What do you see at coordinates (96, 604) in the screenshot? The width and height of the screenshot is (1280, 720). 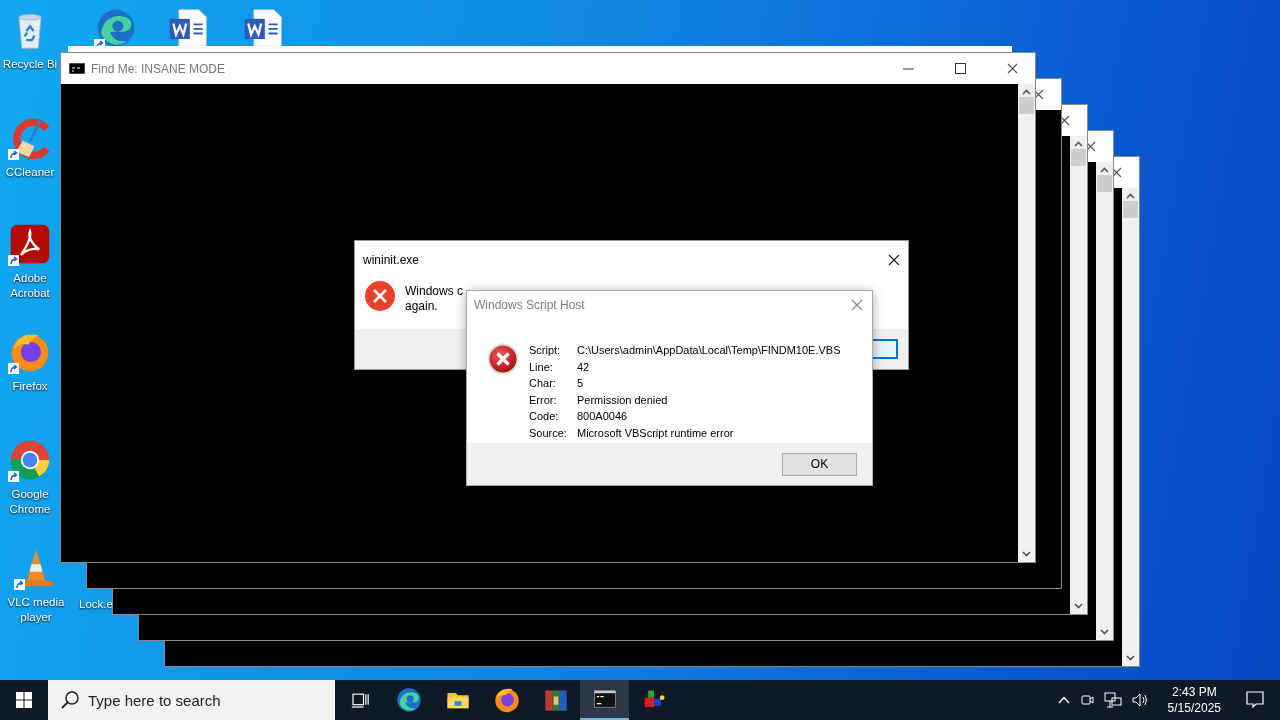 I see `icon-label: Lock.e` at bounding box center [96, 604].